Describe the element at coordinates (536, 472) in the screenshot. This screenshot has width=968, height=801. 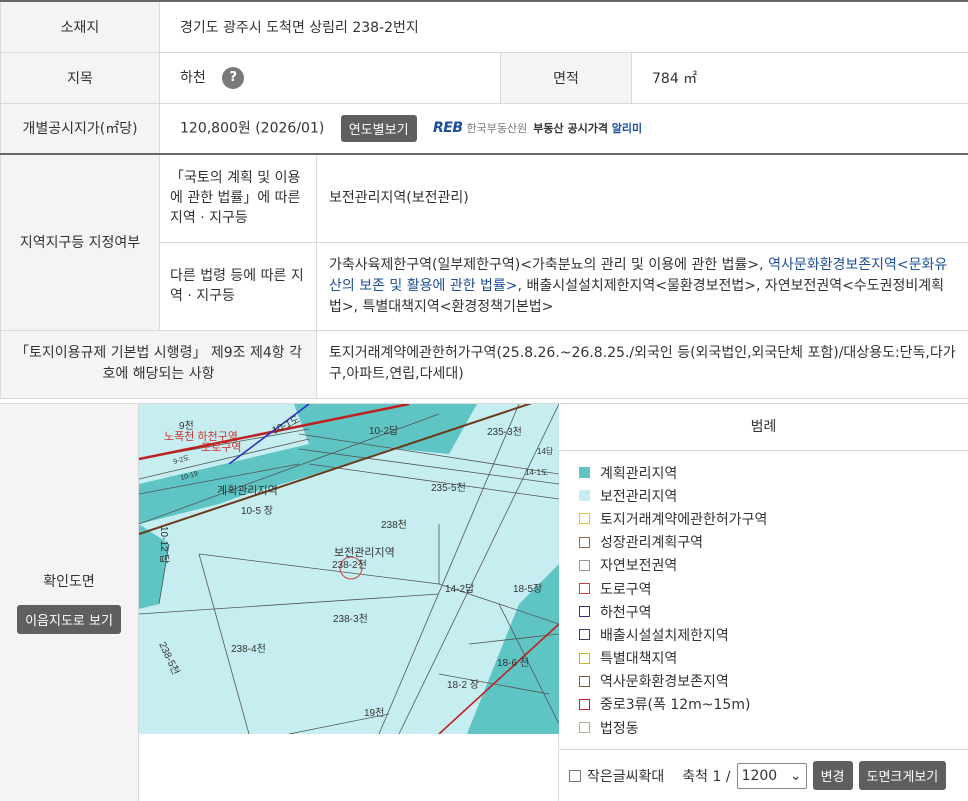
I see `map-label-14-1: 14-1도` at that location.